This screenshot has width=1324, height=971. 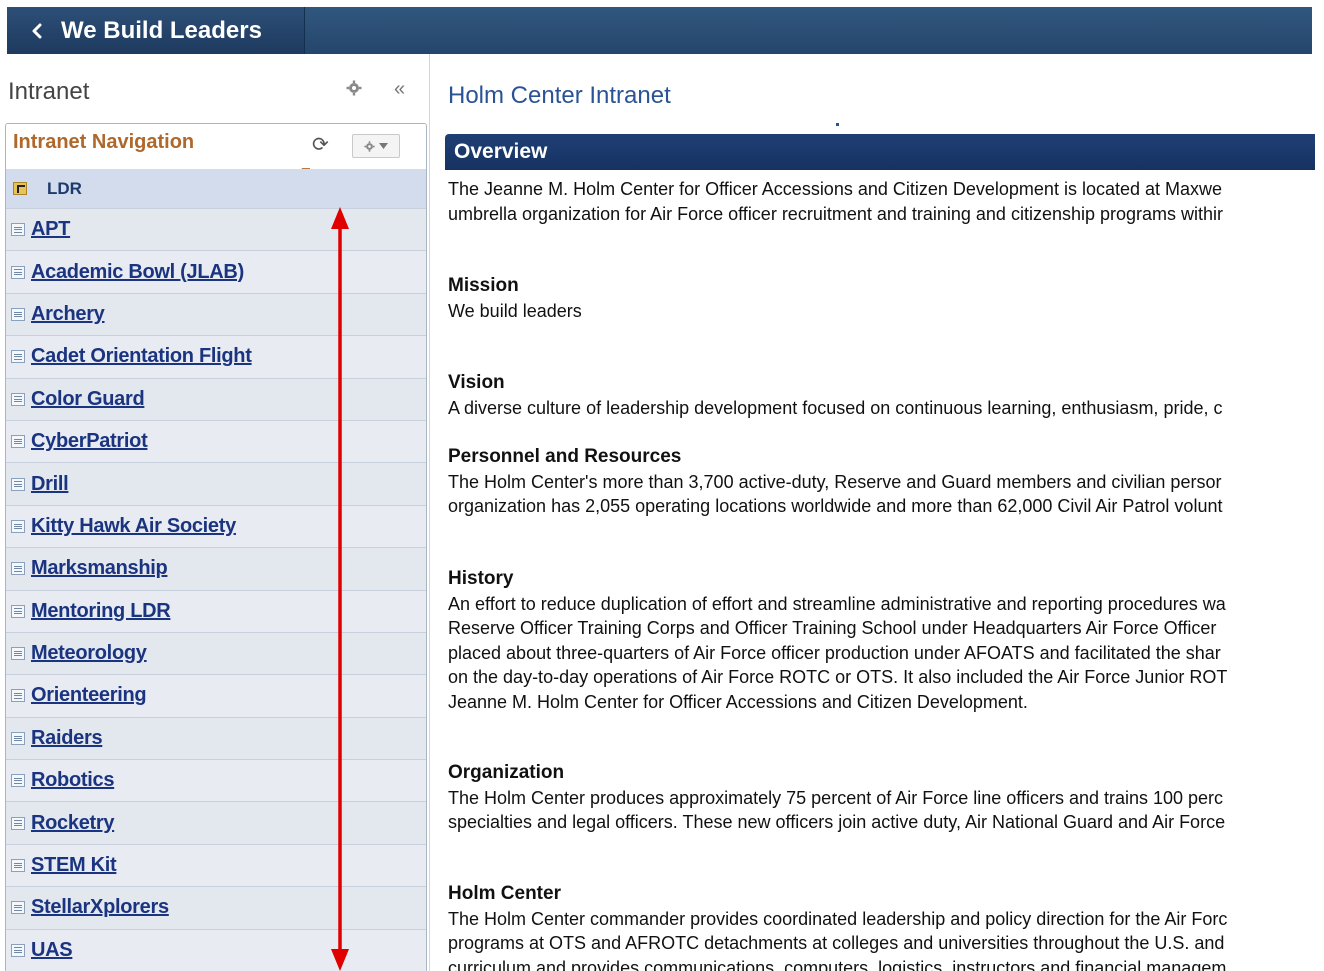 What do you see at coordinates (137, 272) in the screenshot?
I see `nav-item-link: Academic Bowl (JLAB)` at bounding box center [137, 272].